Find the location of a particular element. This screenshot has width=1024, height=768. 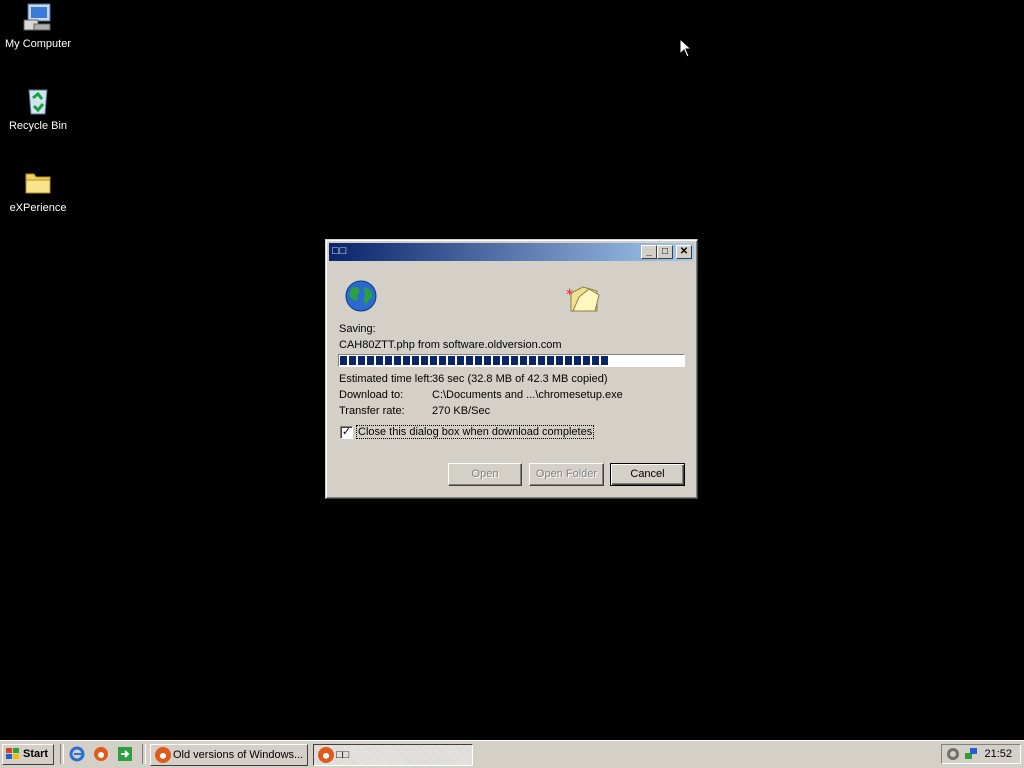

taskbar-button-label: □□ is located at coordinates (343, 755).